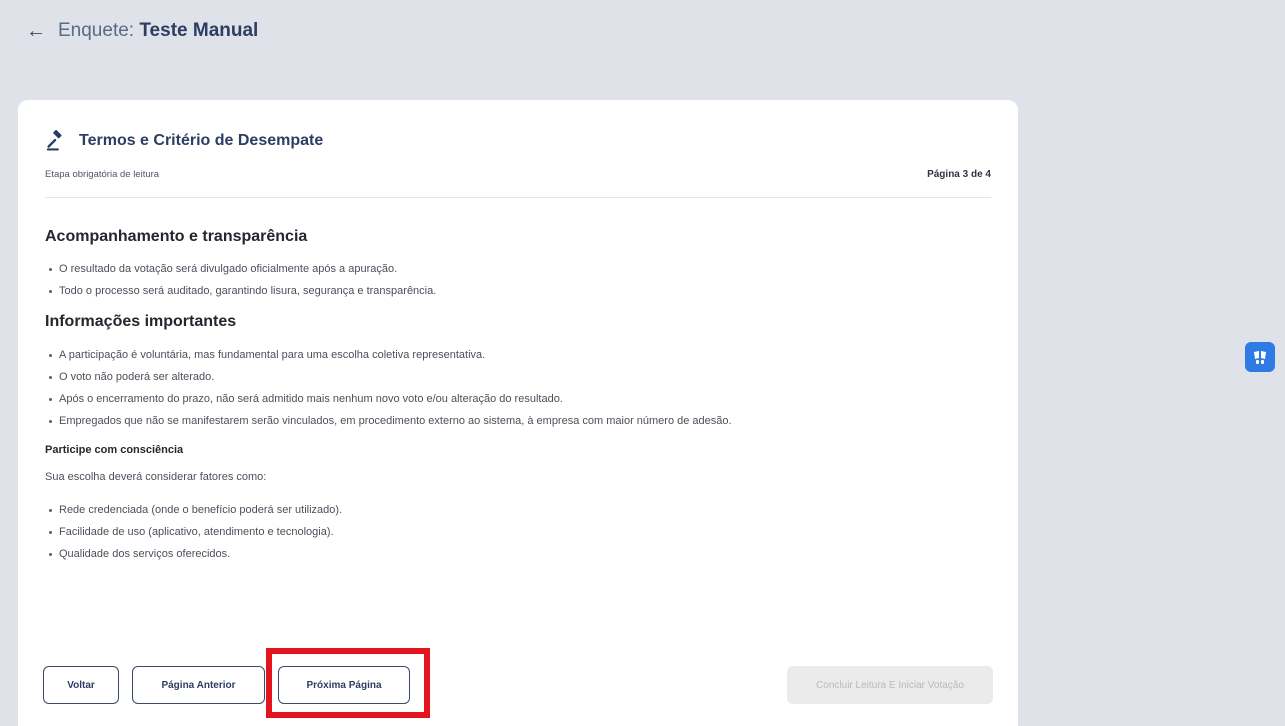 Image resolution: width=1285 pixels, height=726 pixels. I want to click on poll-name: Teste Manual, so click(199, 30).